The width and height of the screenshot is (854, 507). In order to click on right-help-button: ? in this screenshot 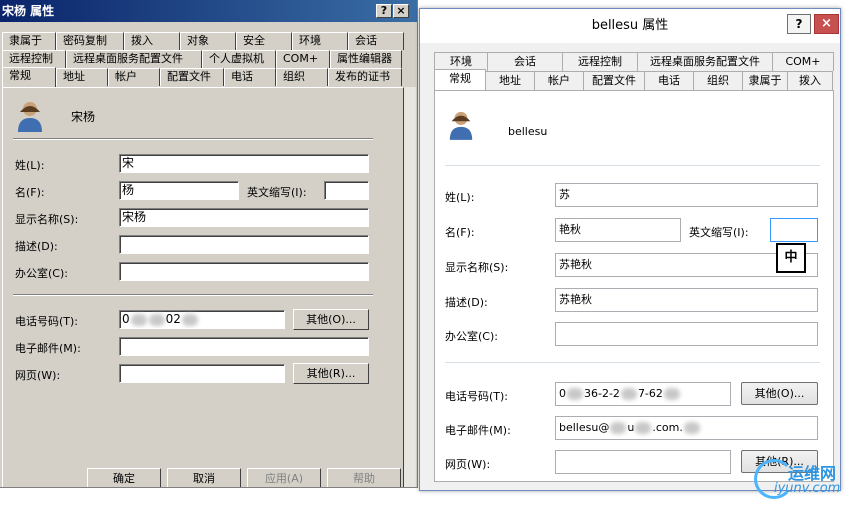, I will do `click(799, 24)`.